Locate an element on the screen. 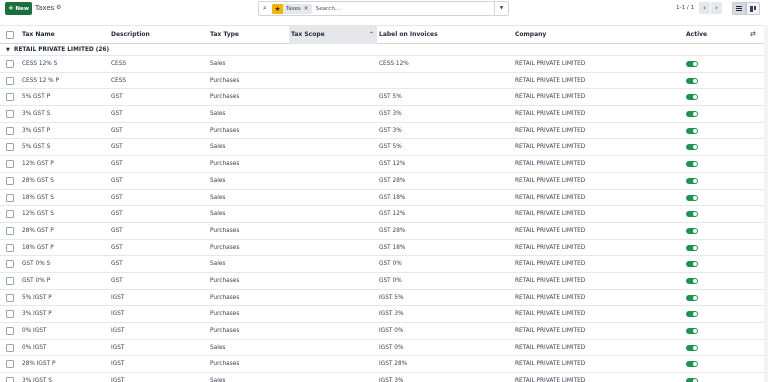  column-tax-type: Tax Type is located at coordinates (249, 35).